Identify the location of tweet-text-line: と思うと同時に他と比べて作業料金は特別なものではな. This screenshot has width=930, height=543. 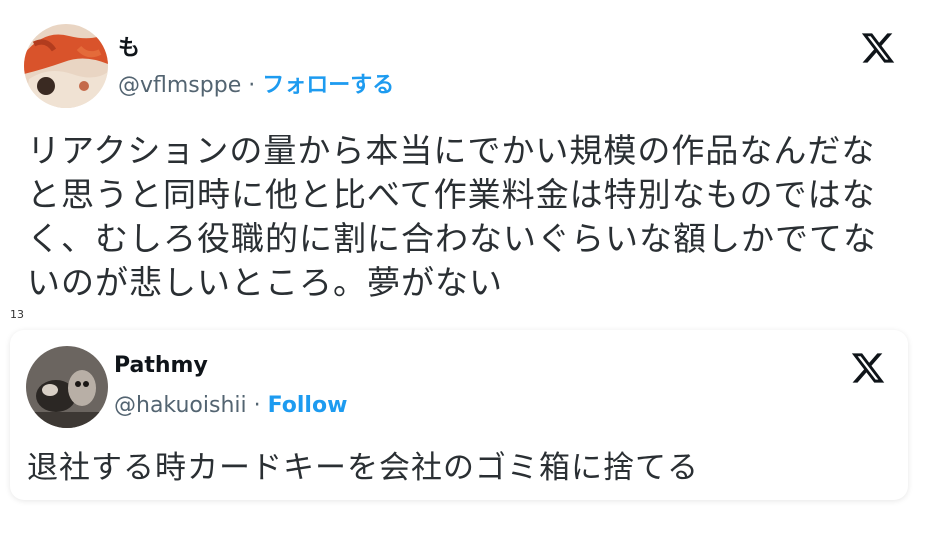
(451, 194).